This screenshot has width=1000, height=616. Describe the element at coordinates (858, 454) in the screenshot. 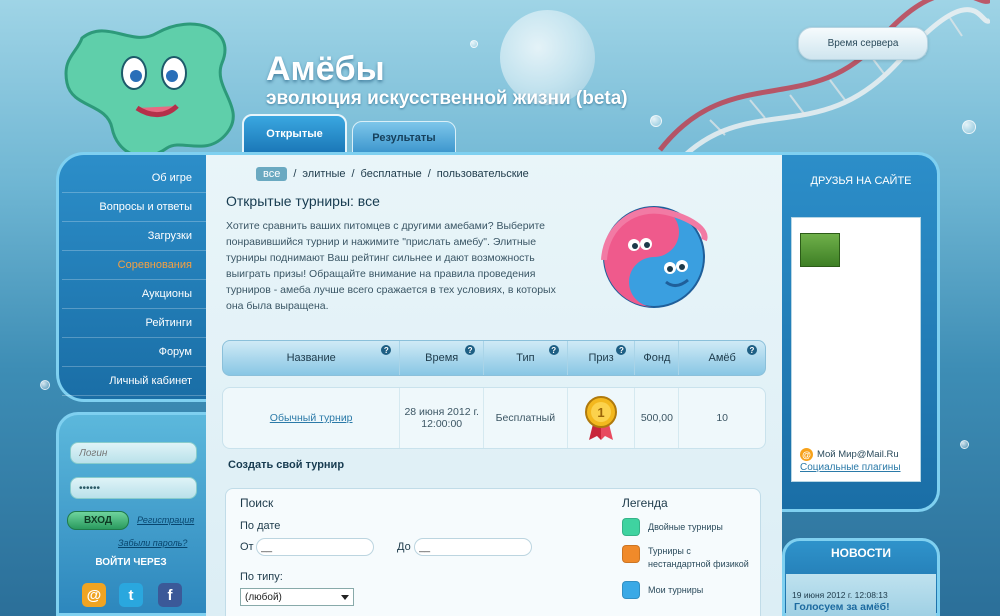

I see `mailru-label: Мой Мир@Mail.Ru` at that location.